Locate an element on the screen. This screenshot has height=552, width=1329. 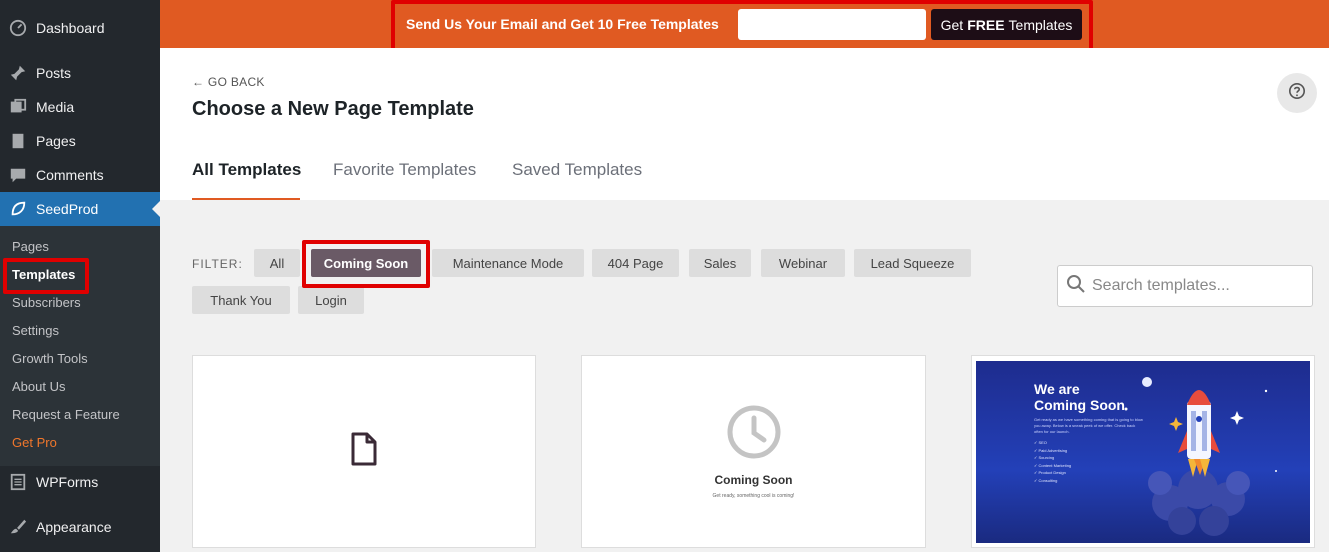
pin-icon is located at coordinates (18, 73).